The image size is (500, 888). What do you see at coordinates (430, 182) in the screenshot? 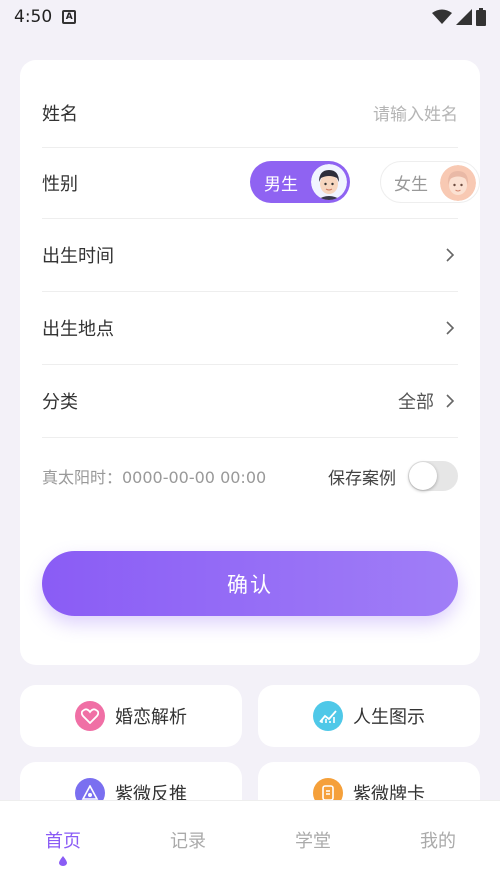
I see `female-button: 女生` at bounding box center [430, 182].